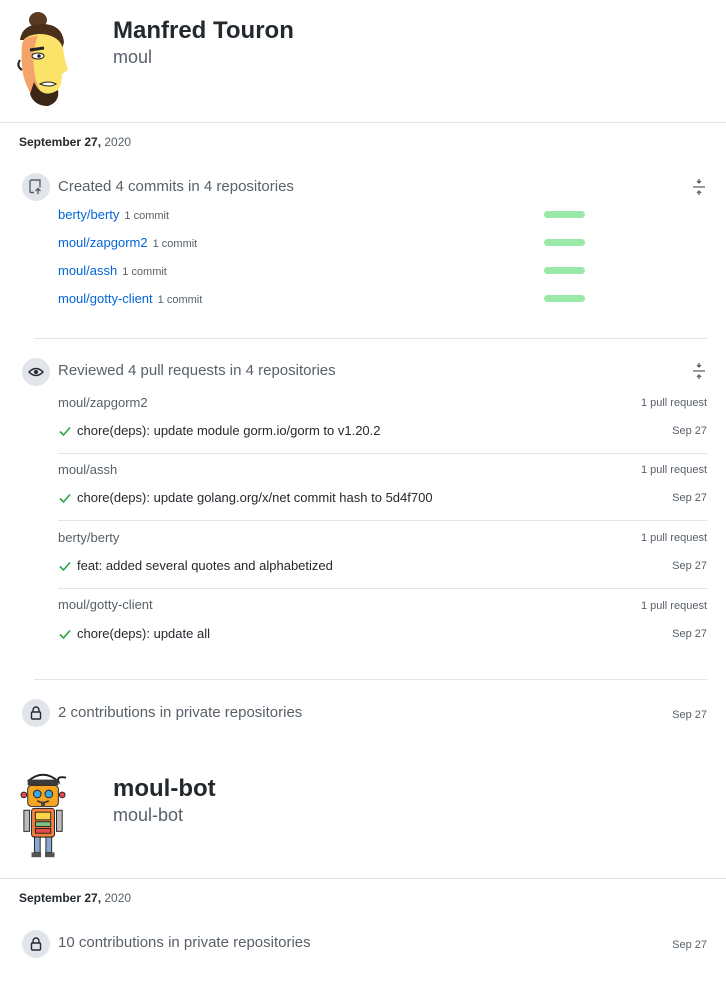 The width and height of the screenshot is (726, 1000). Describe the element at coordinates (127, 242) in the screenshot. I see `commit-repo-link: moul/zapgorm2 1 commit` at that location.